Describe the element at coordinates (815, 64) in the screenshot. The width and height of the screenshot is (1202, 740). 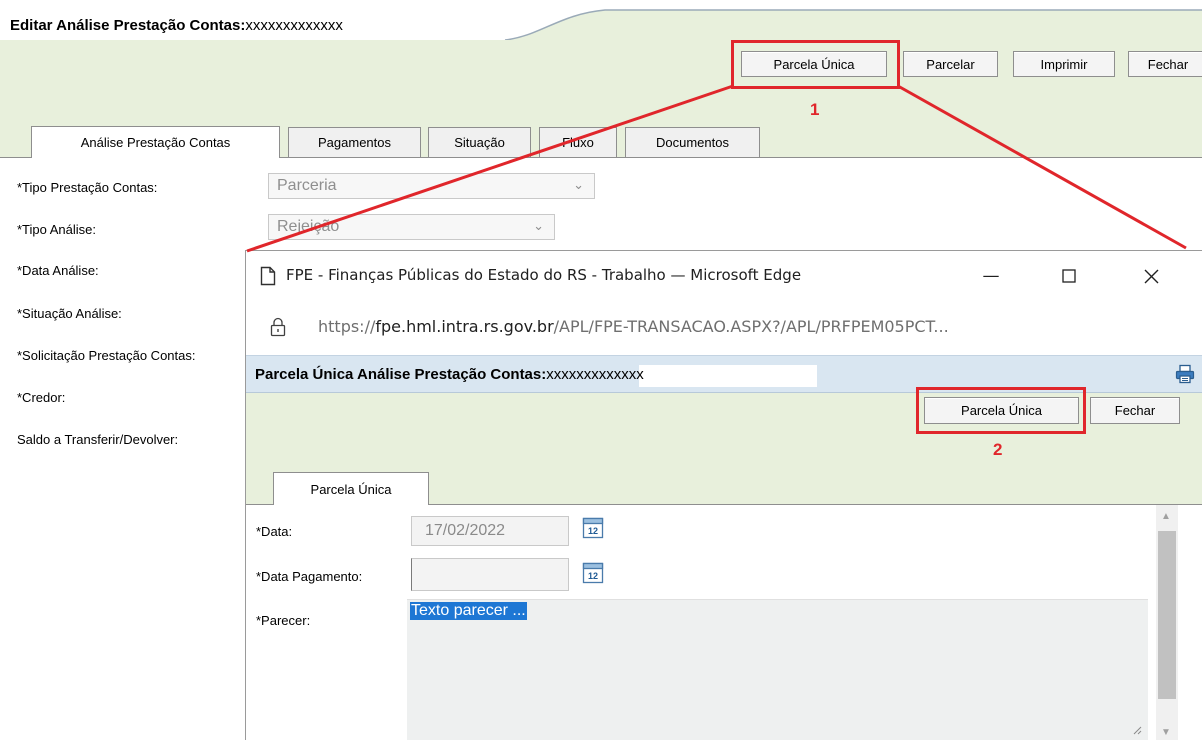
I see `annotation-box-step1` at that location.